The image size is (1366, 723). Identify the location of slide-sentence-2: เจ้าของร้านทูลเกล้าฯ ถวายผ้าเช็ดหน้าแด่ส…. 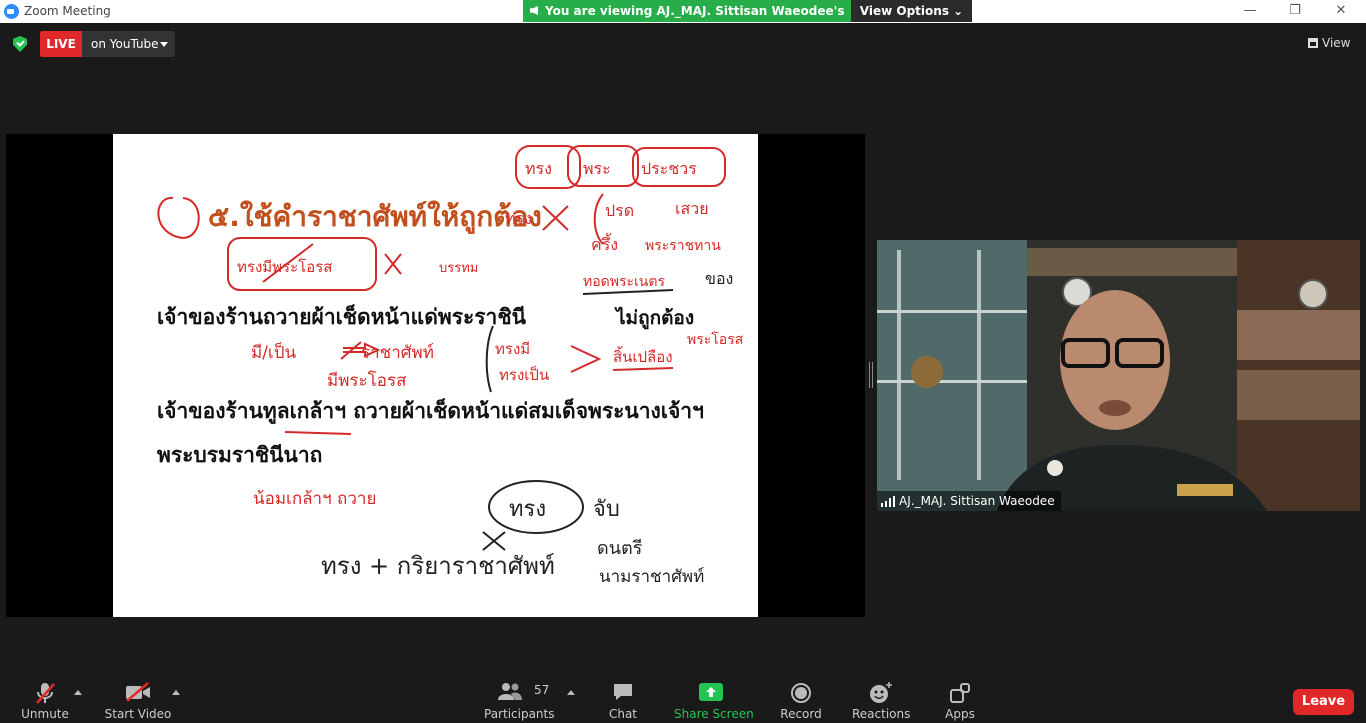
(430, 411).